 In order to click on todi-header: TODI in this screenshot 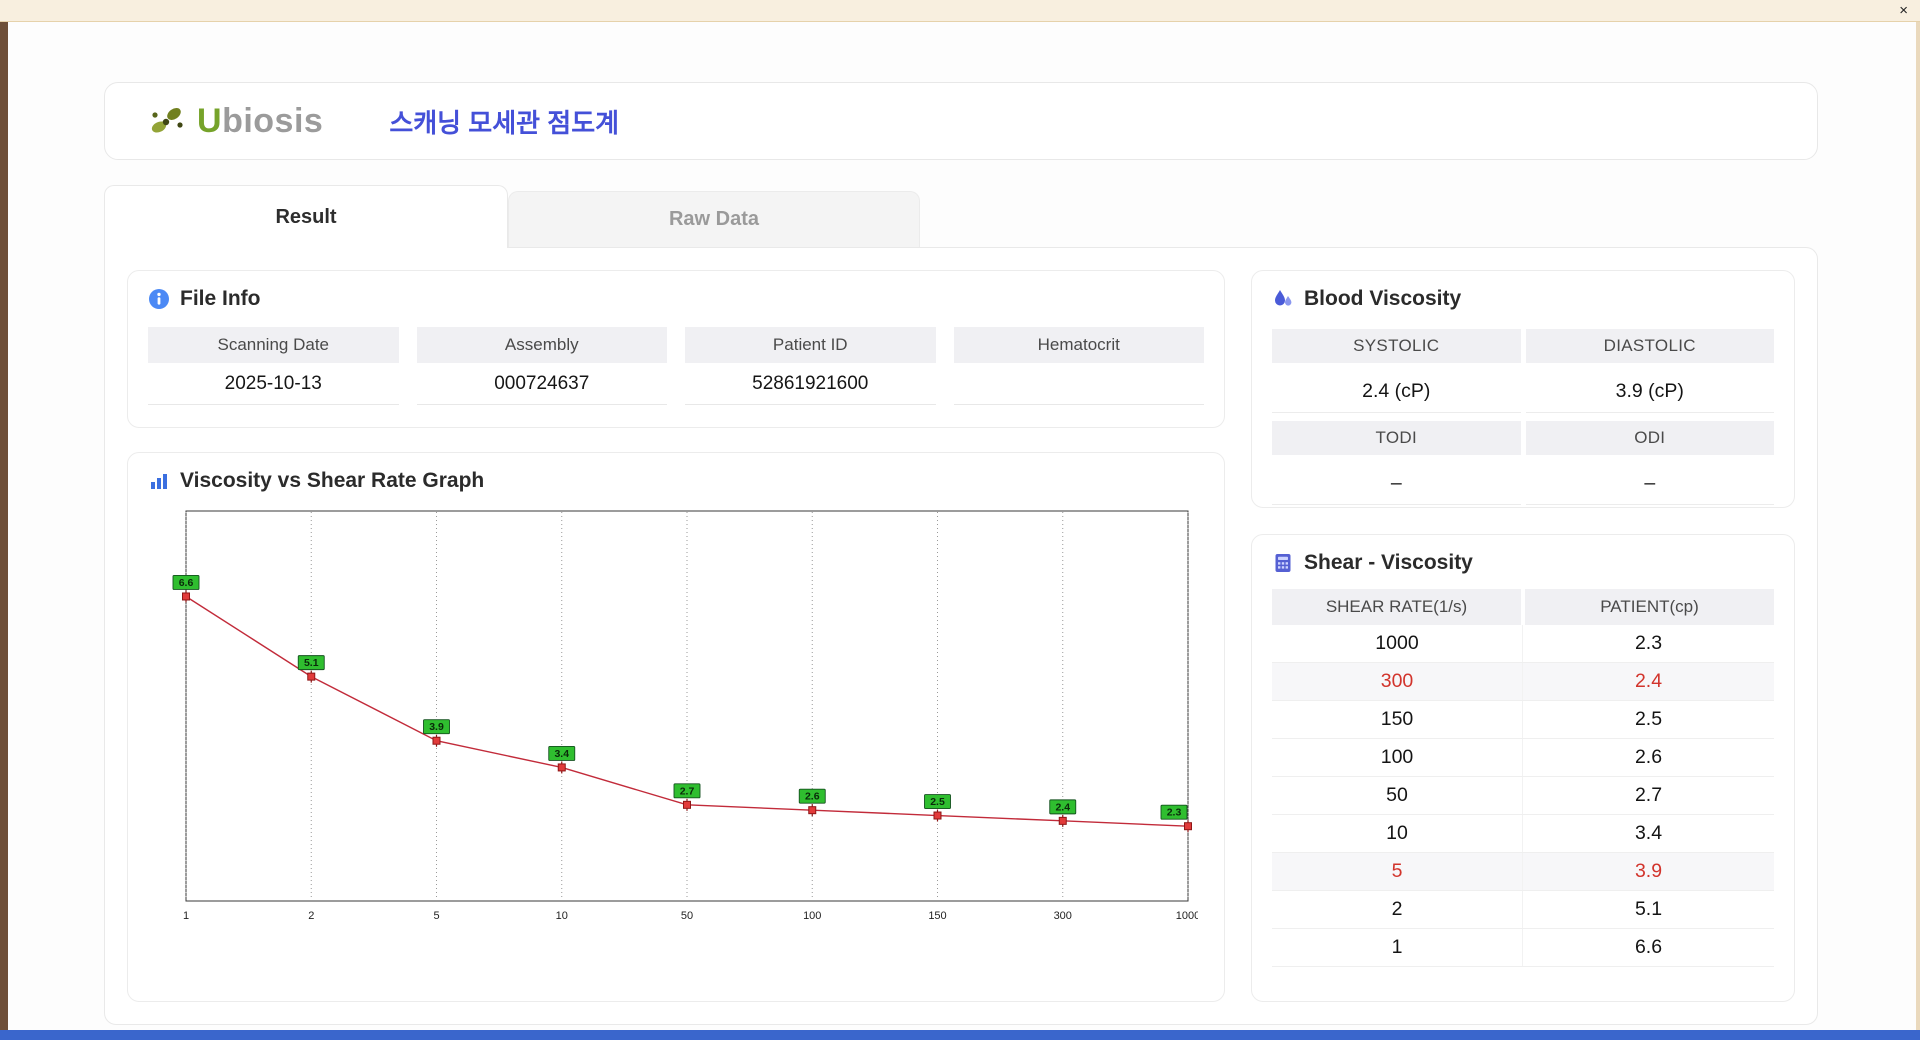, I will do `click(1396, 438)`.